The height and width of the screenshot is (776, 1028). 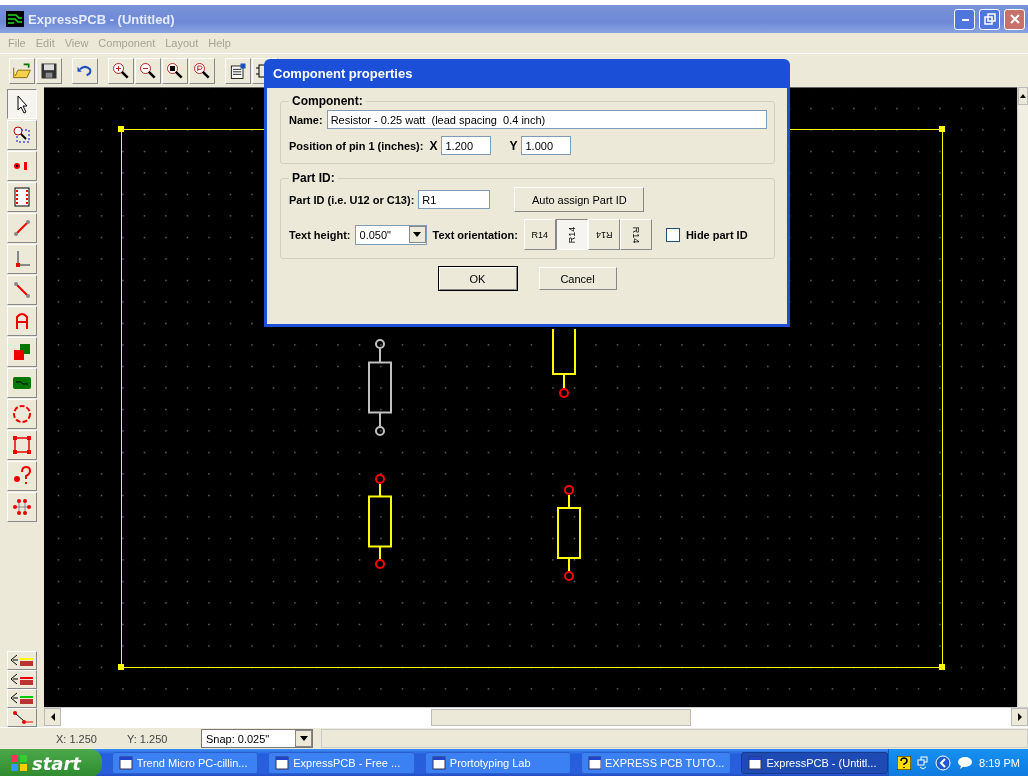 I want to click on field-label: X, so click(x=433, y=145).